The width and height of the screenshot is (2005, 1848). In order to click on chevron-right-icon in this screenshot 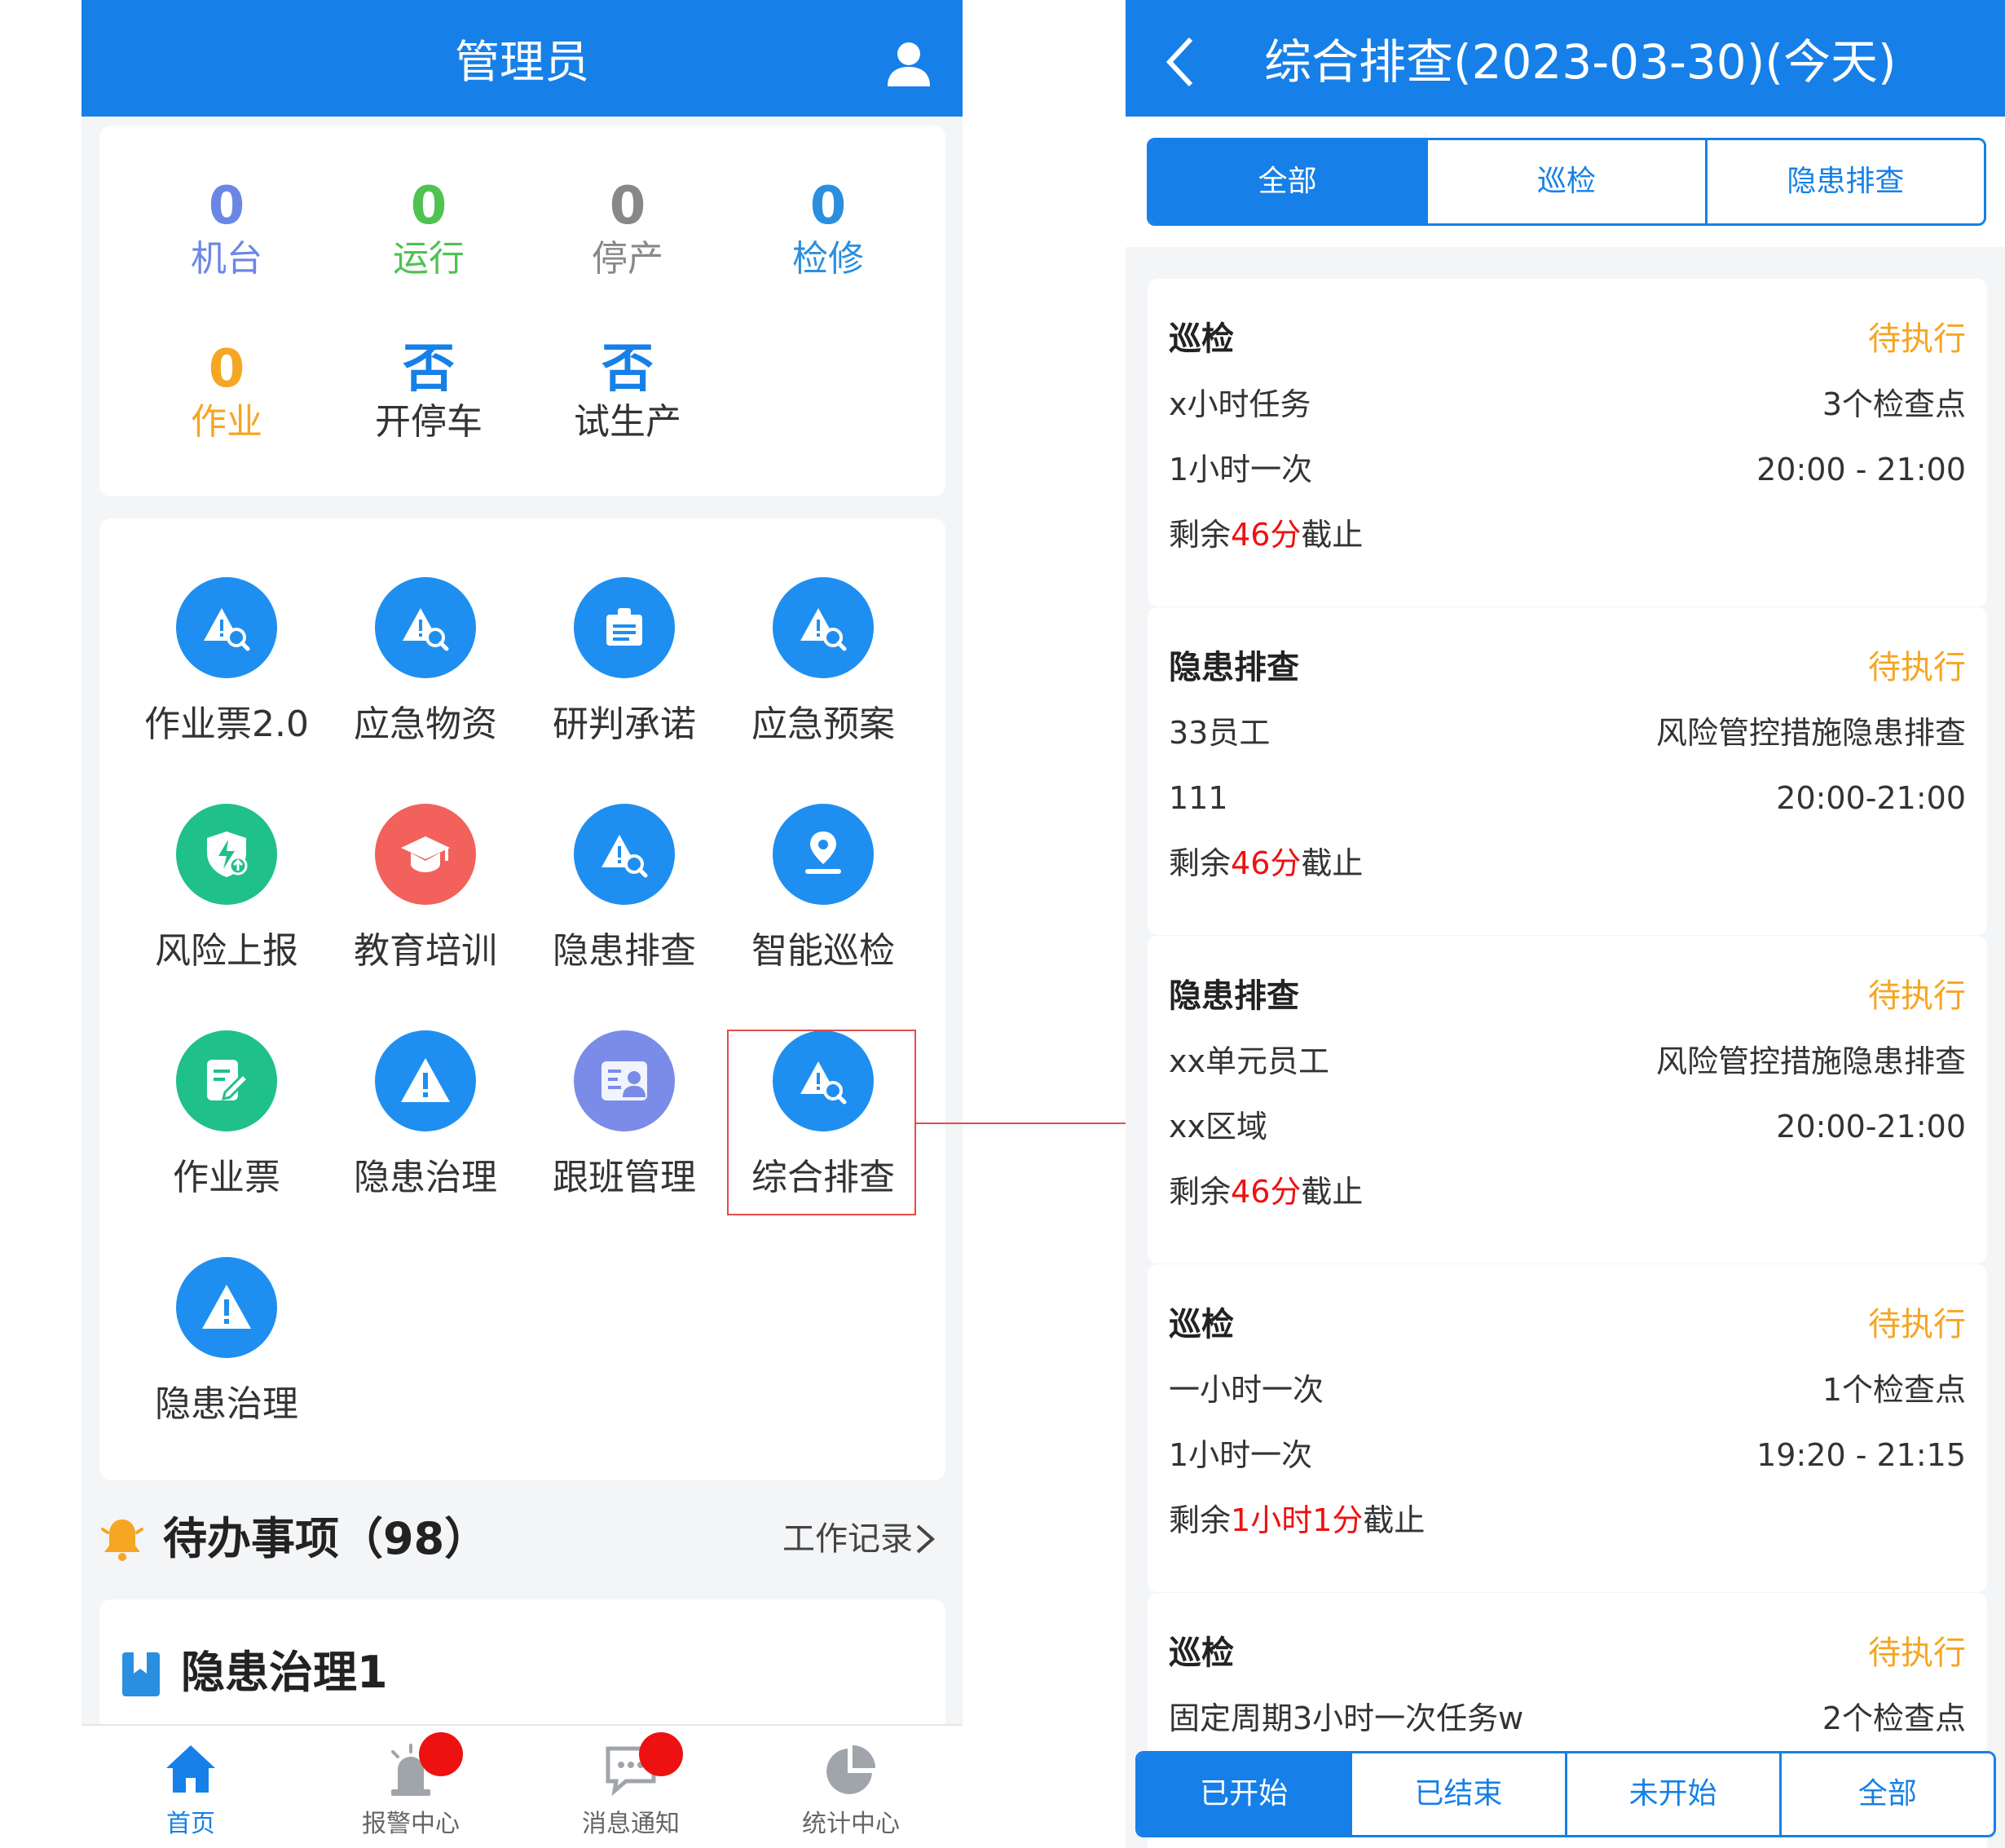, I will do `click(925, 1539)`.